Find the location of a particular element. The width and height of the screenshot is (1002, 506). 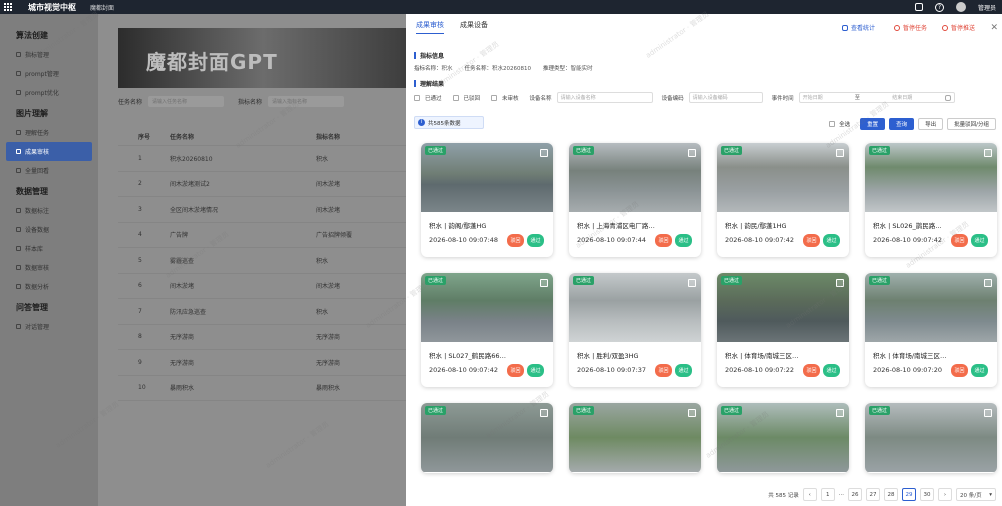

table-row: 4 广告牌 广告招牌倾覆 is located at coordinates (263, 235).